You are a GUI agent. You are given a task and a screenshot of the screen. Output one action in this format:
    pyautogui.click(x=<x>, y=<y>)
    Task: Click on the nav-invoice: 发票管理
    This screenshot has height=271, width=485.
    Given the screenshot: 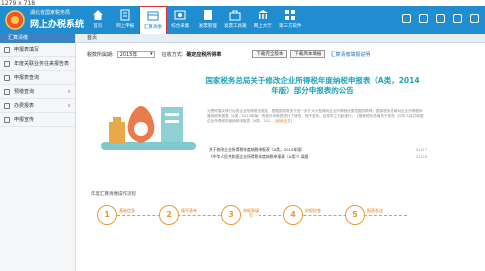 What is the action you would take?
    pyautogui.click(x=208, y=20)
    